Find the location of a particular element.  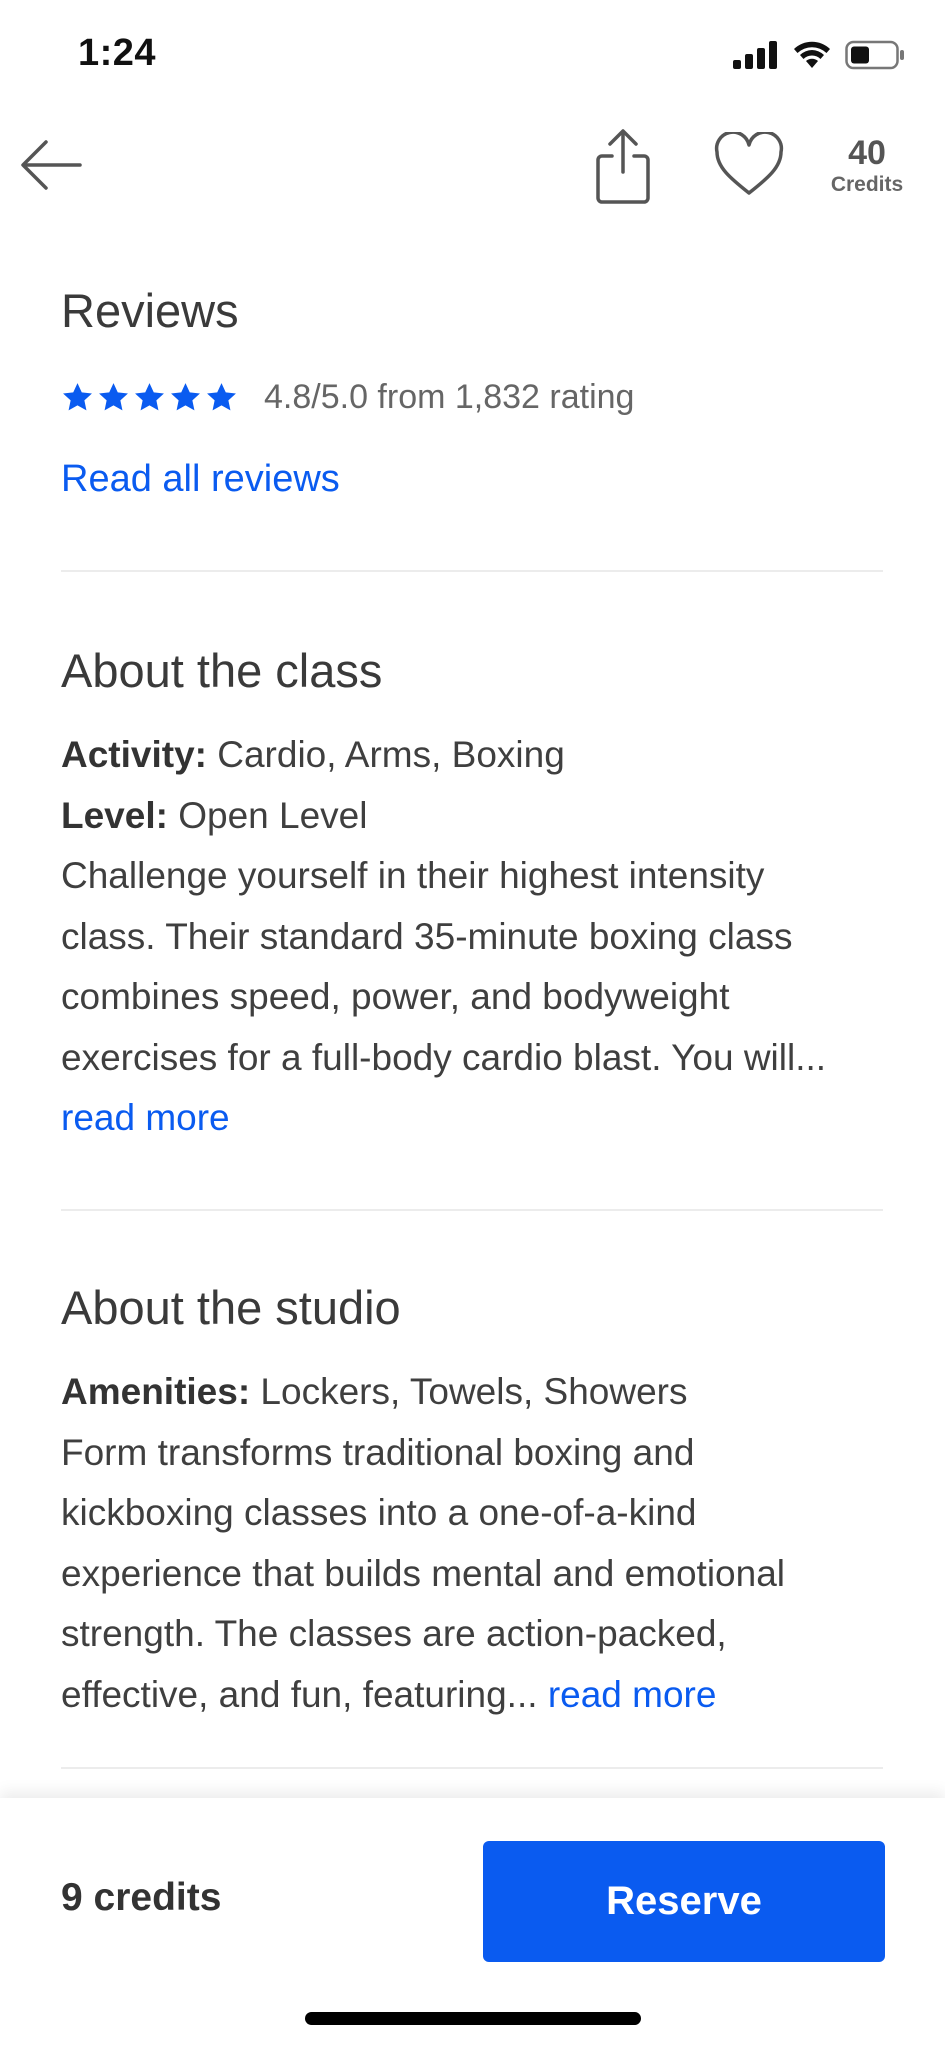

rating-stars is located at coordinates (149, 397).